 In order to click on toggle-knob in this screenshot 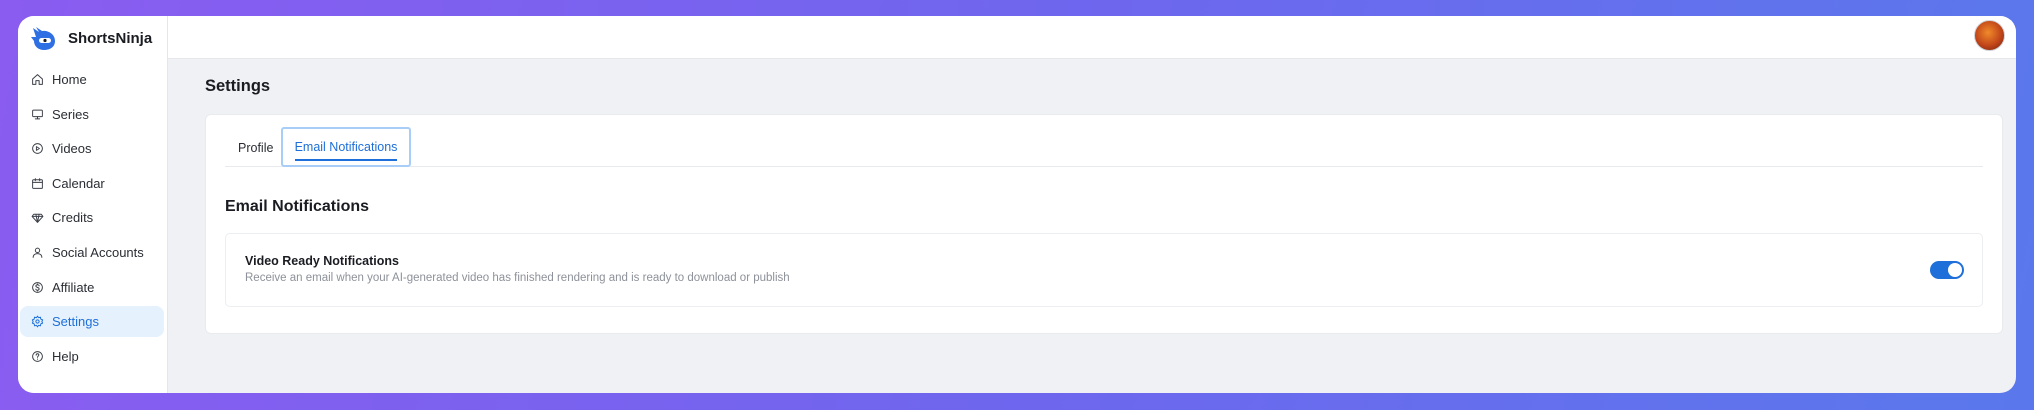, I will do `click(1955, 270)`.